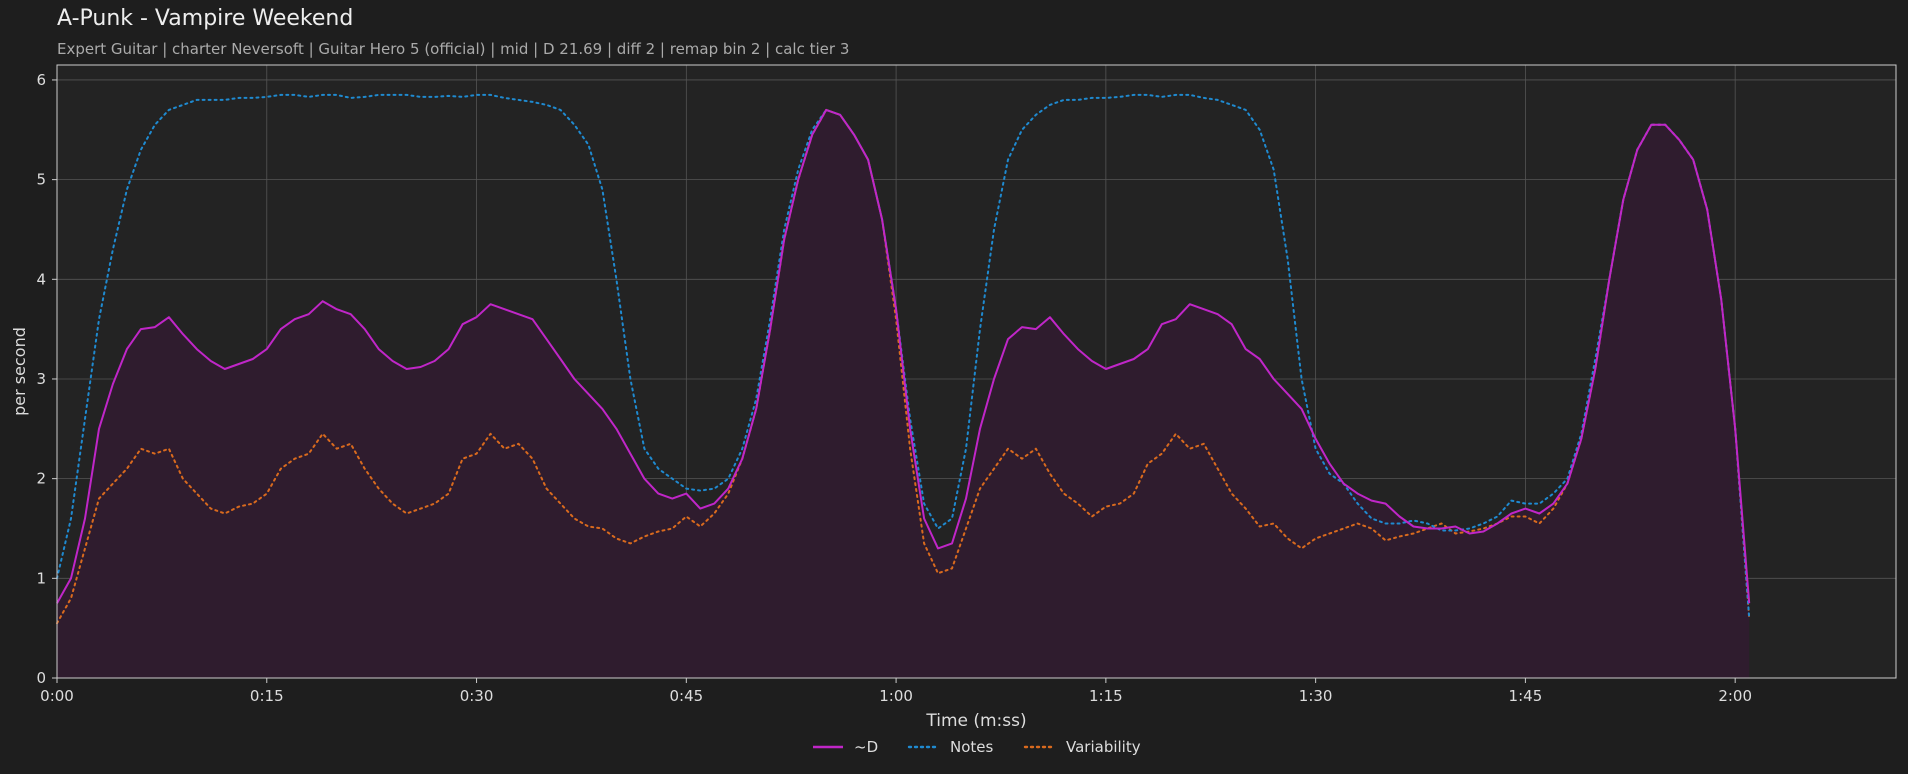 The height and width of the screenshot is (774, 1908). Describe the element at coordinates (477, 696) in the screenshot. I see `x-tick-label: 0:30` at that location.